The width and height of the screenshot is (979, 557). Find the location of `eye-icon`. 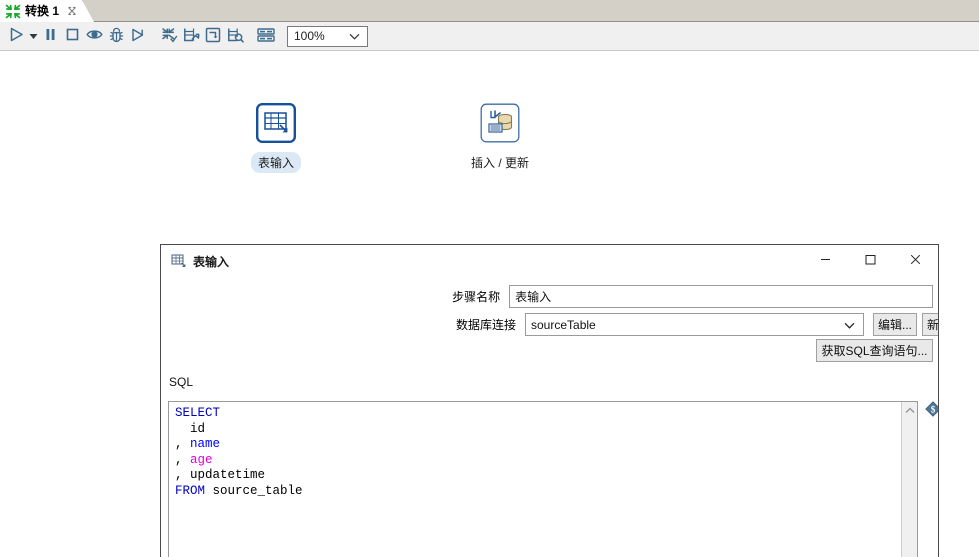

eye-icon is located at coordinates (94, 36).